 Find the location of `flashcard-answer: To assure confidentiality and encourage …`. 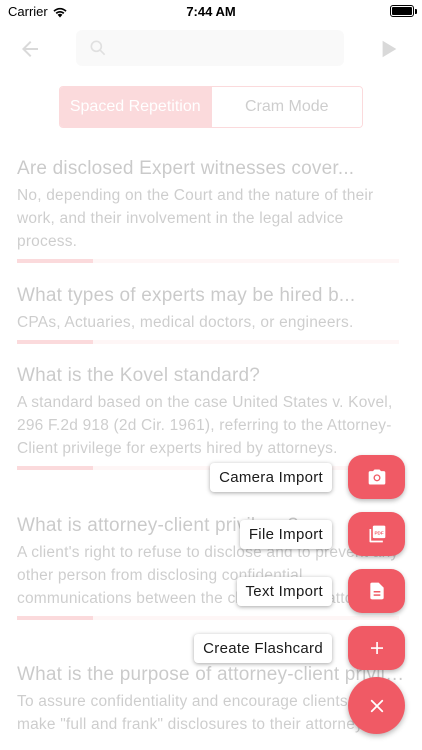

flashcard-answer: To assure confidentiality and encourage … is located at coordinates (196, 713).